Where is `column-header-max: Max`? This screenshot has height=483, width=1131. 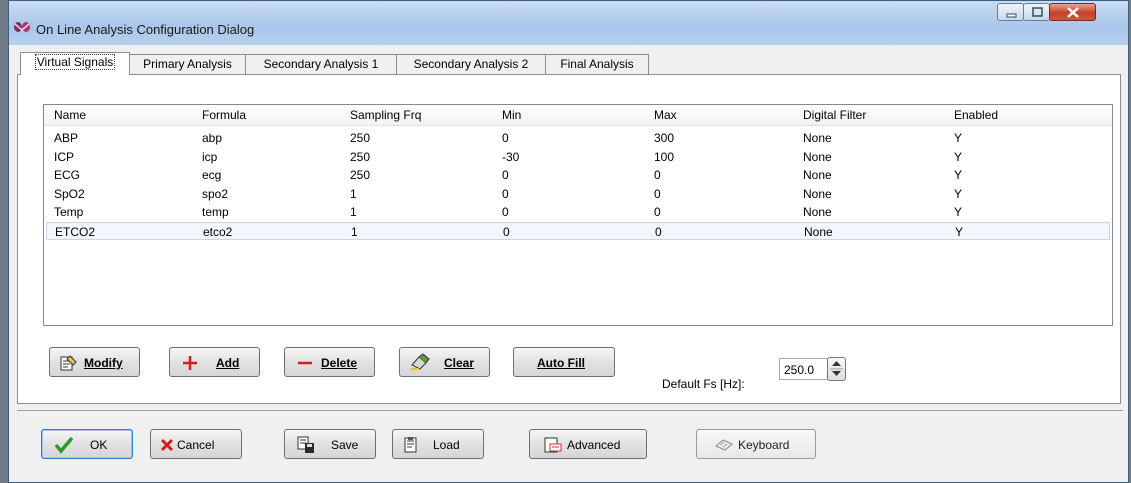 column-header-max: Max is located at coordinates (665, 115).